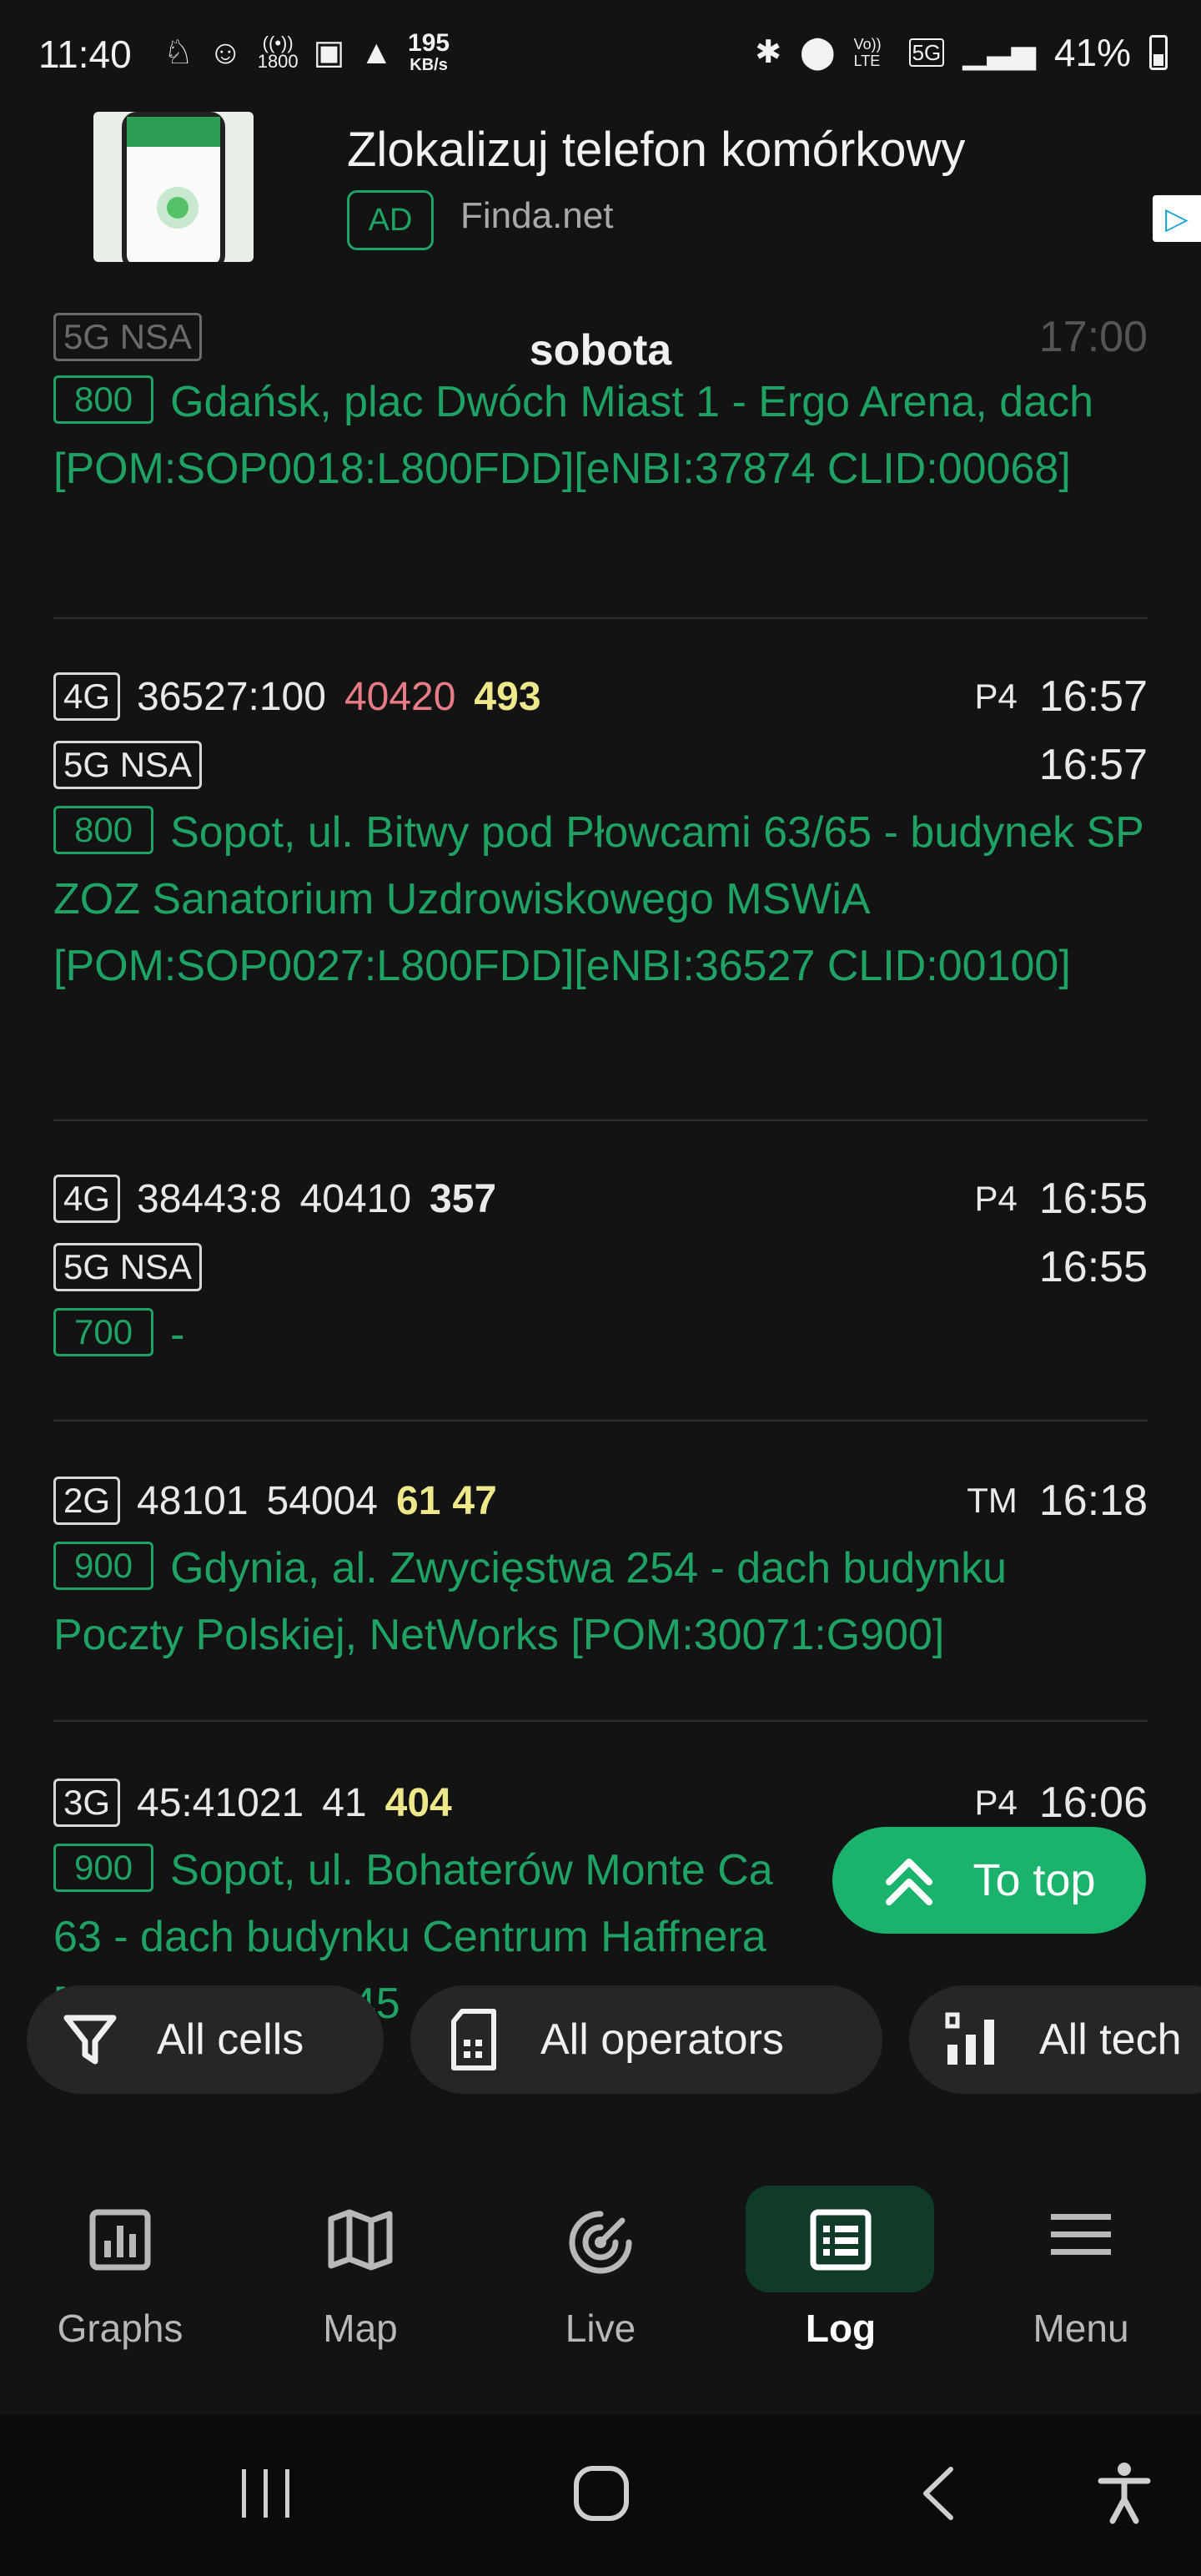 The width and height of the screenshot is (1201, 2576). I want to click on filter-cells-label: All cells, so click(230, 2039).